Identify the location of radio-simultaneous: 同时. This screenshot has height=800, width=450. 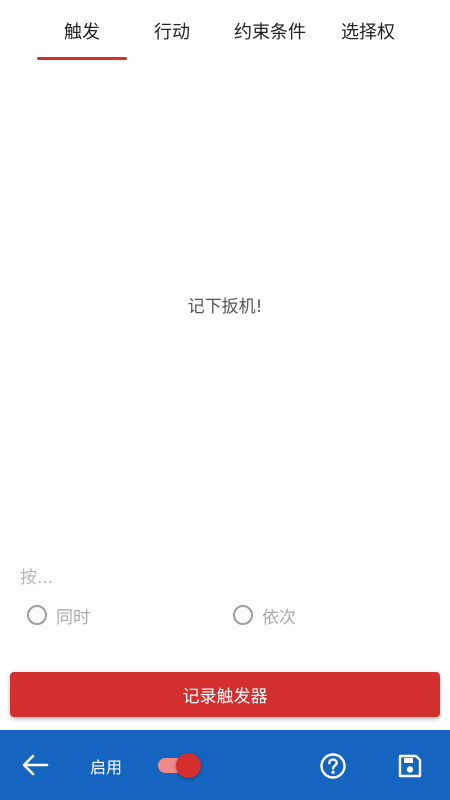
(58, 615).